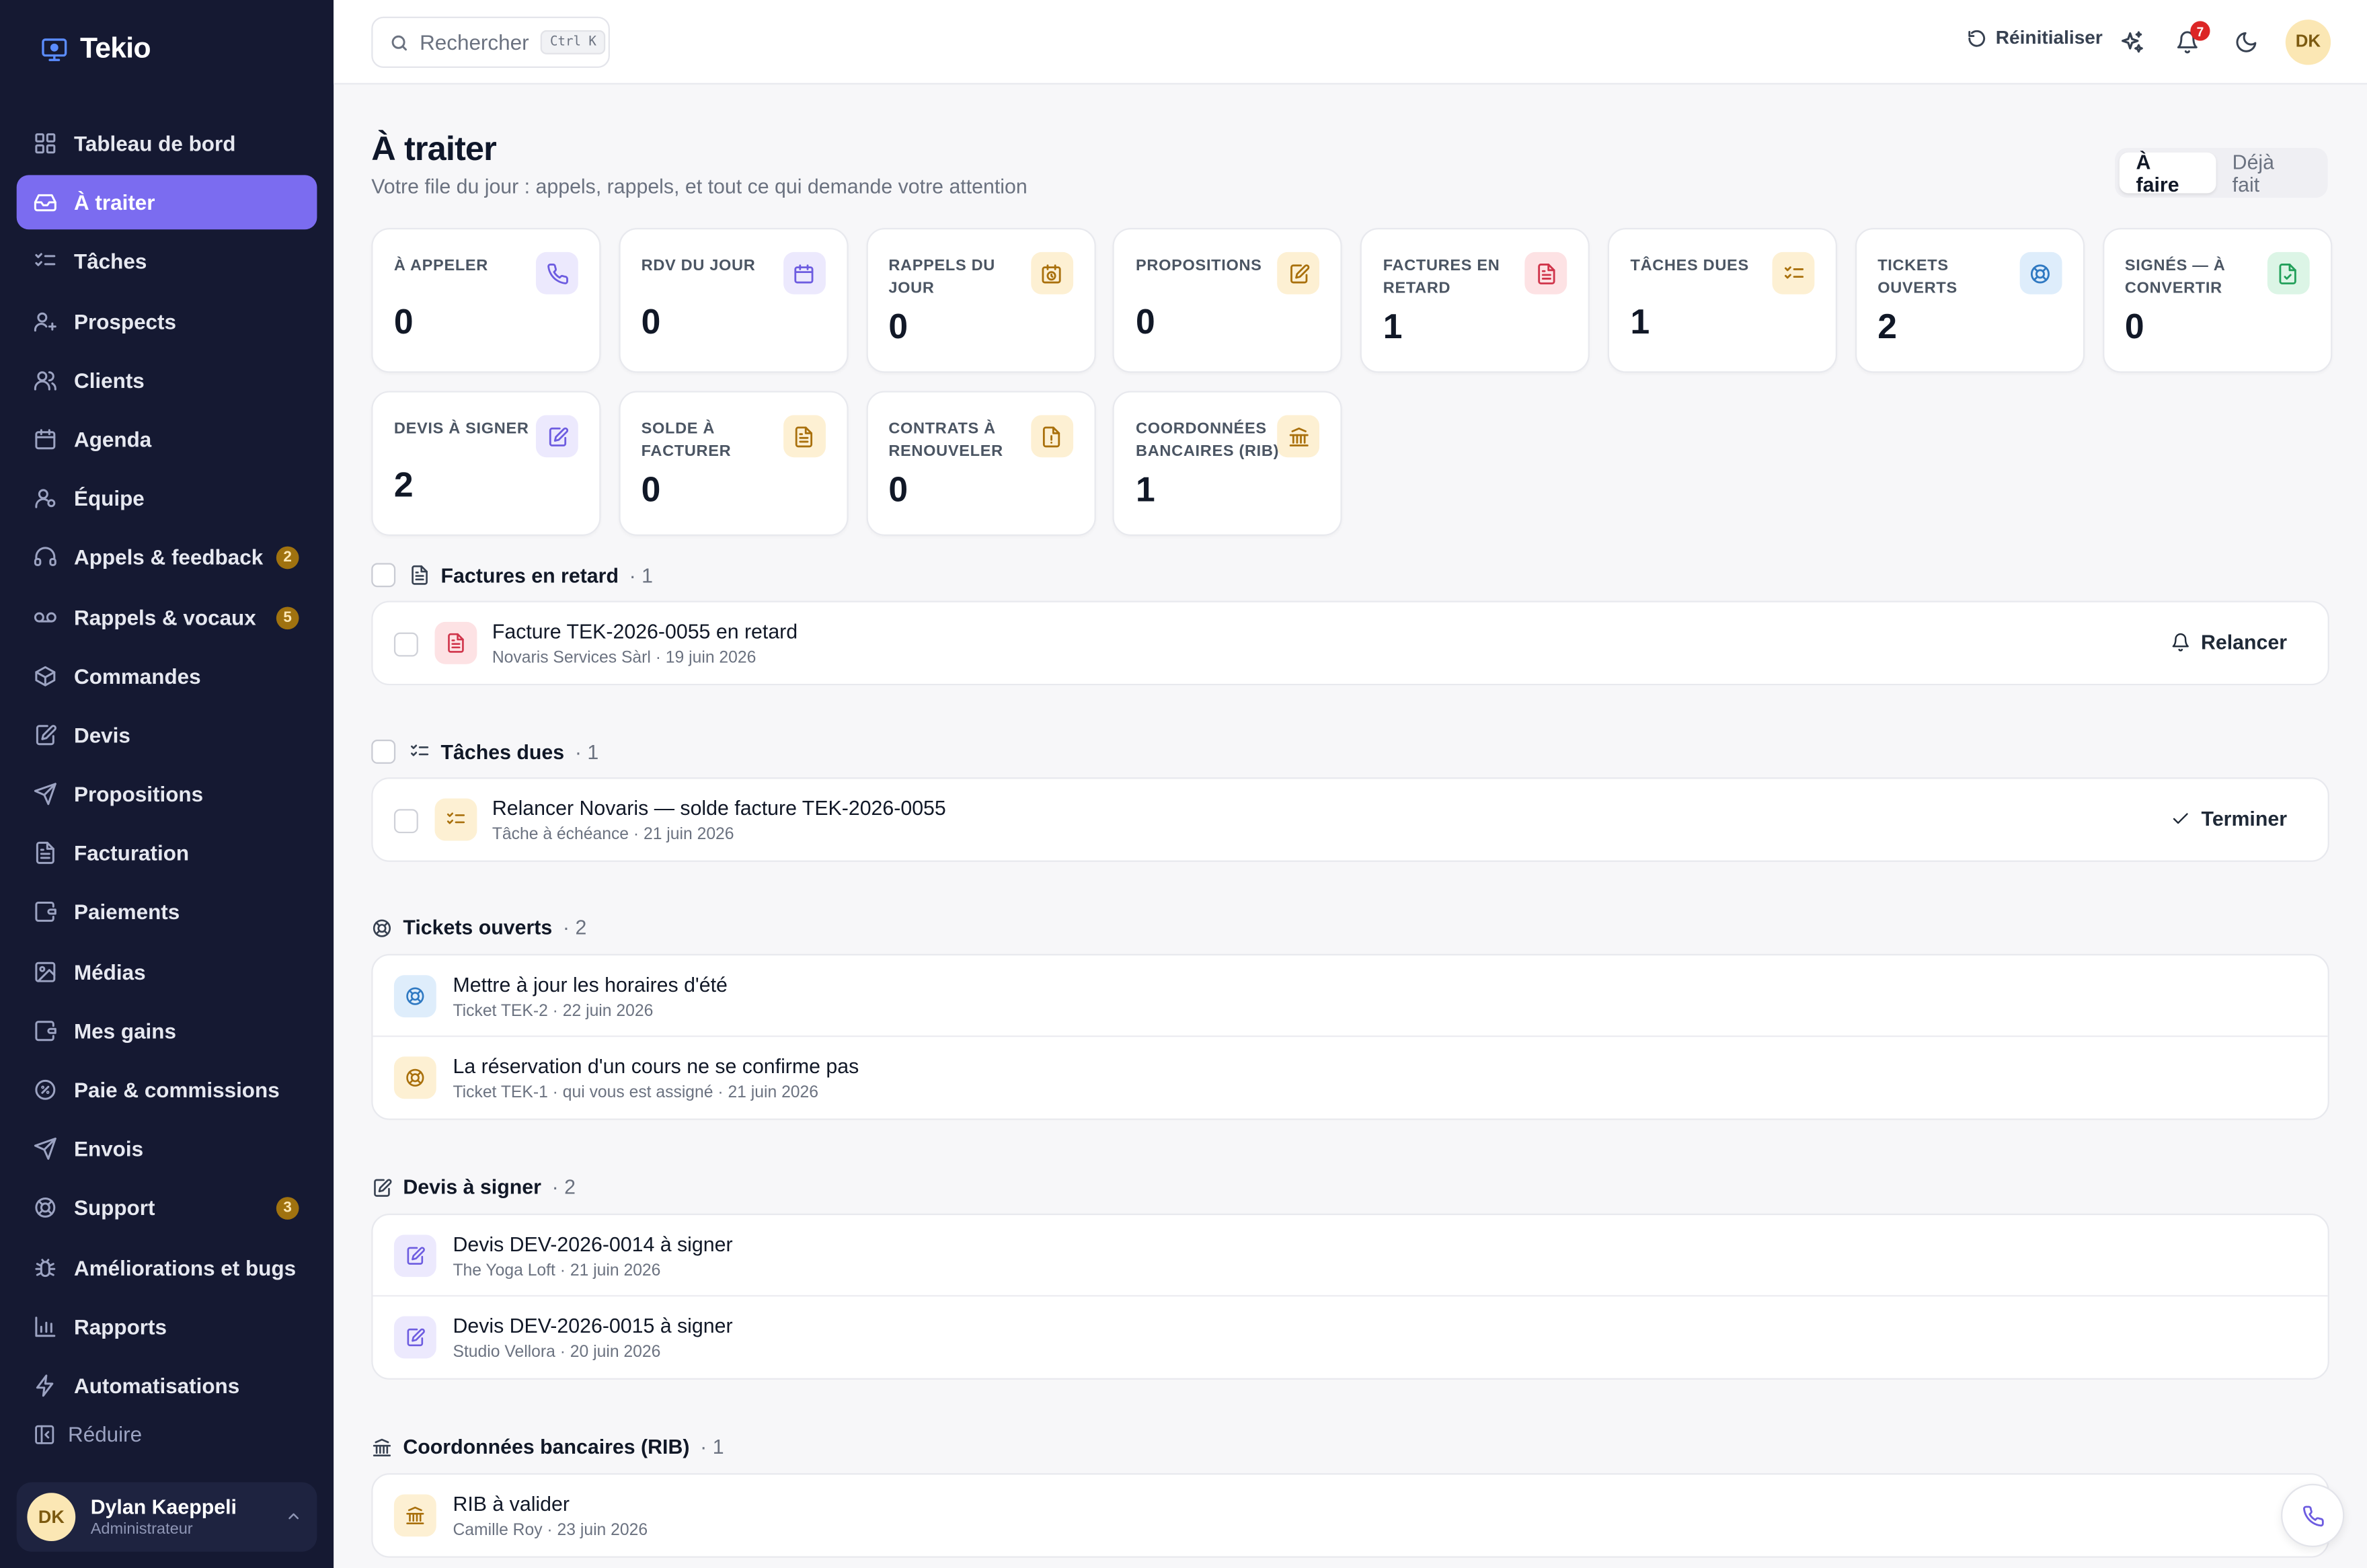  What do you see at coordinates (167, 617) in the screenshot?
I see `sidebar-item-rappels-vocaux: Rappels & vocaux 5` at bounding box center [167, 617].